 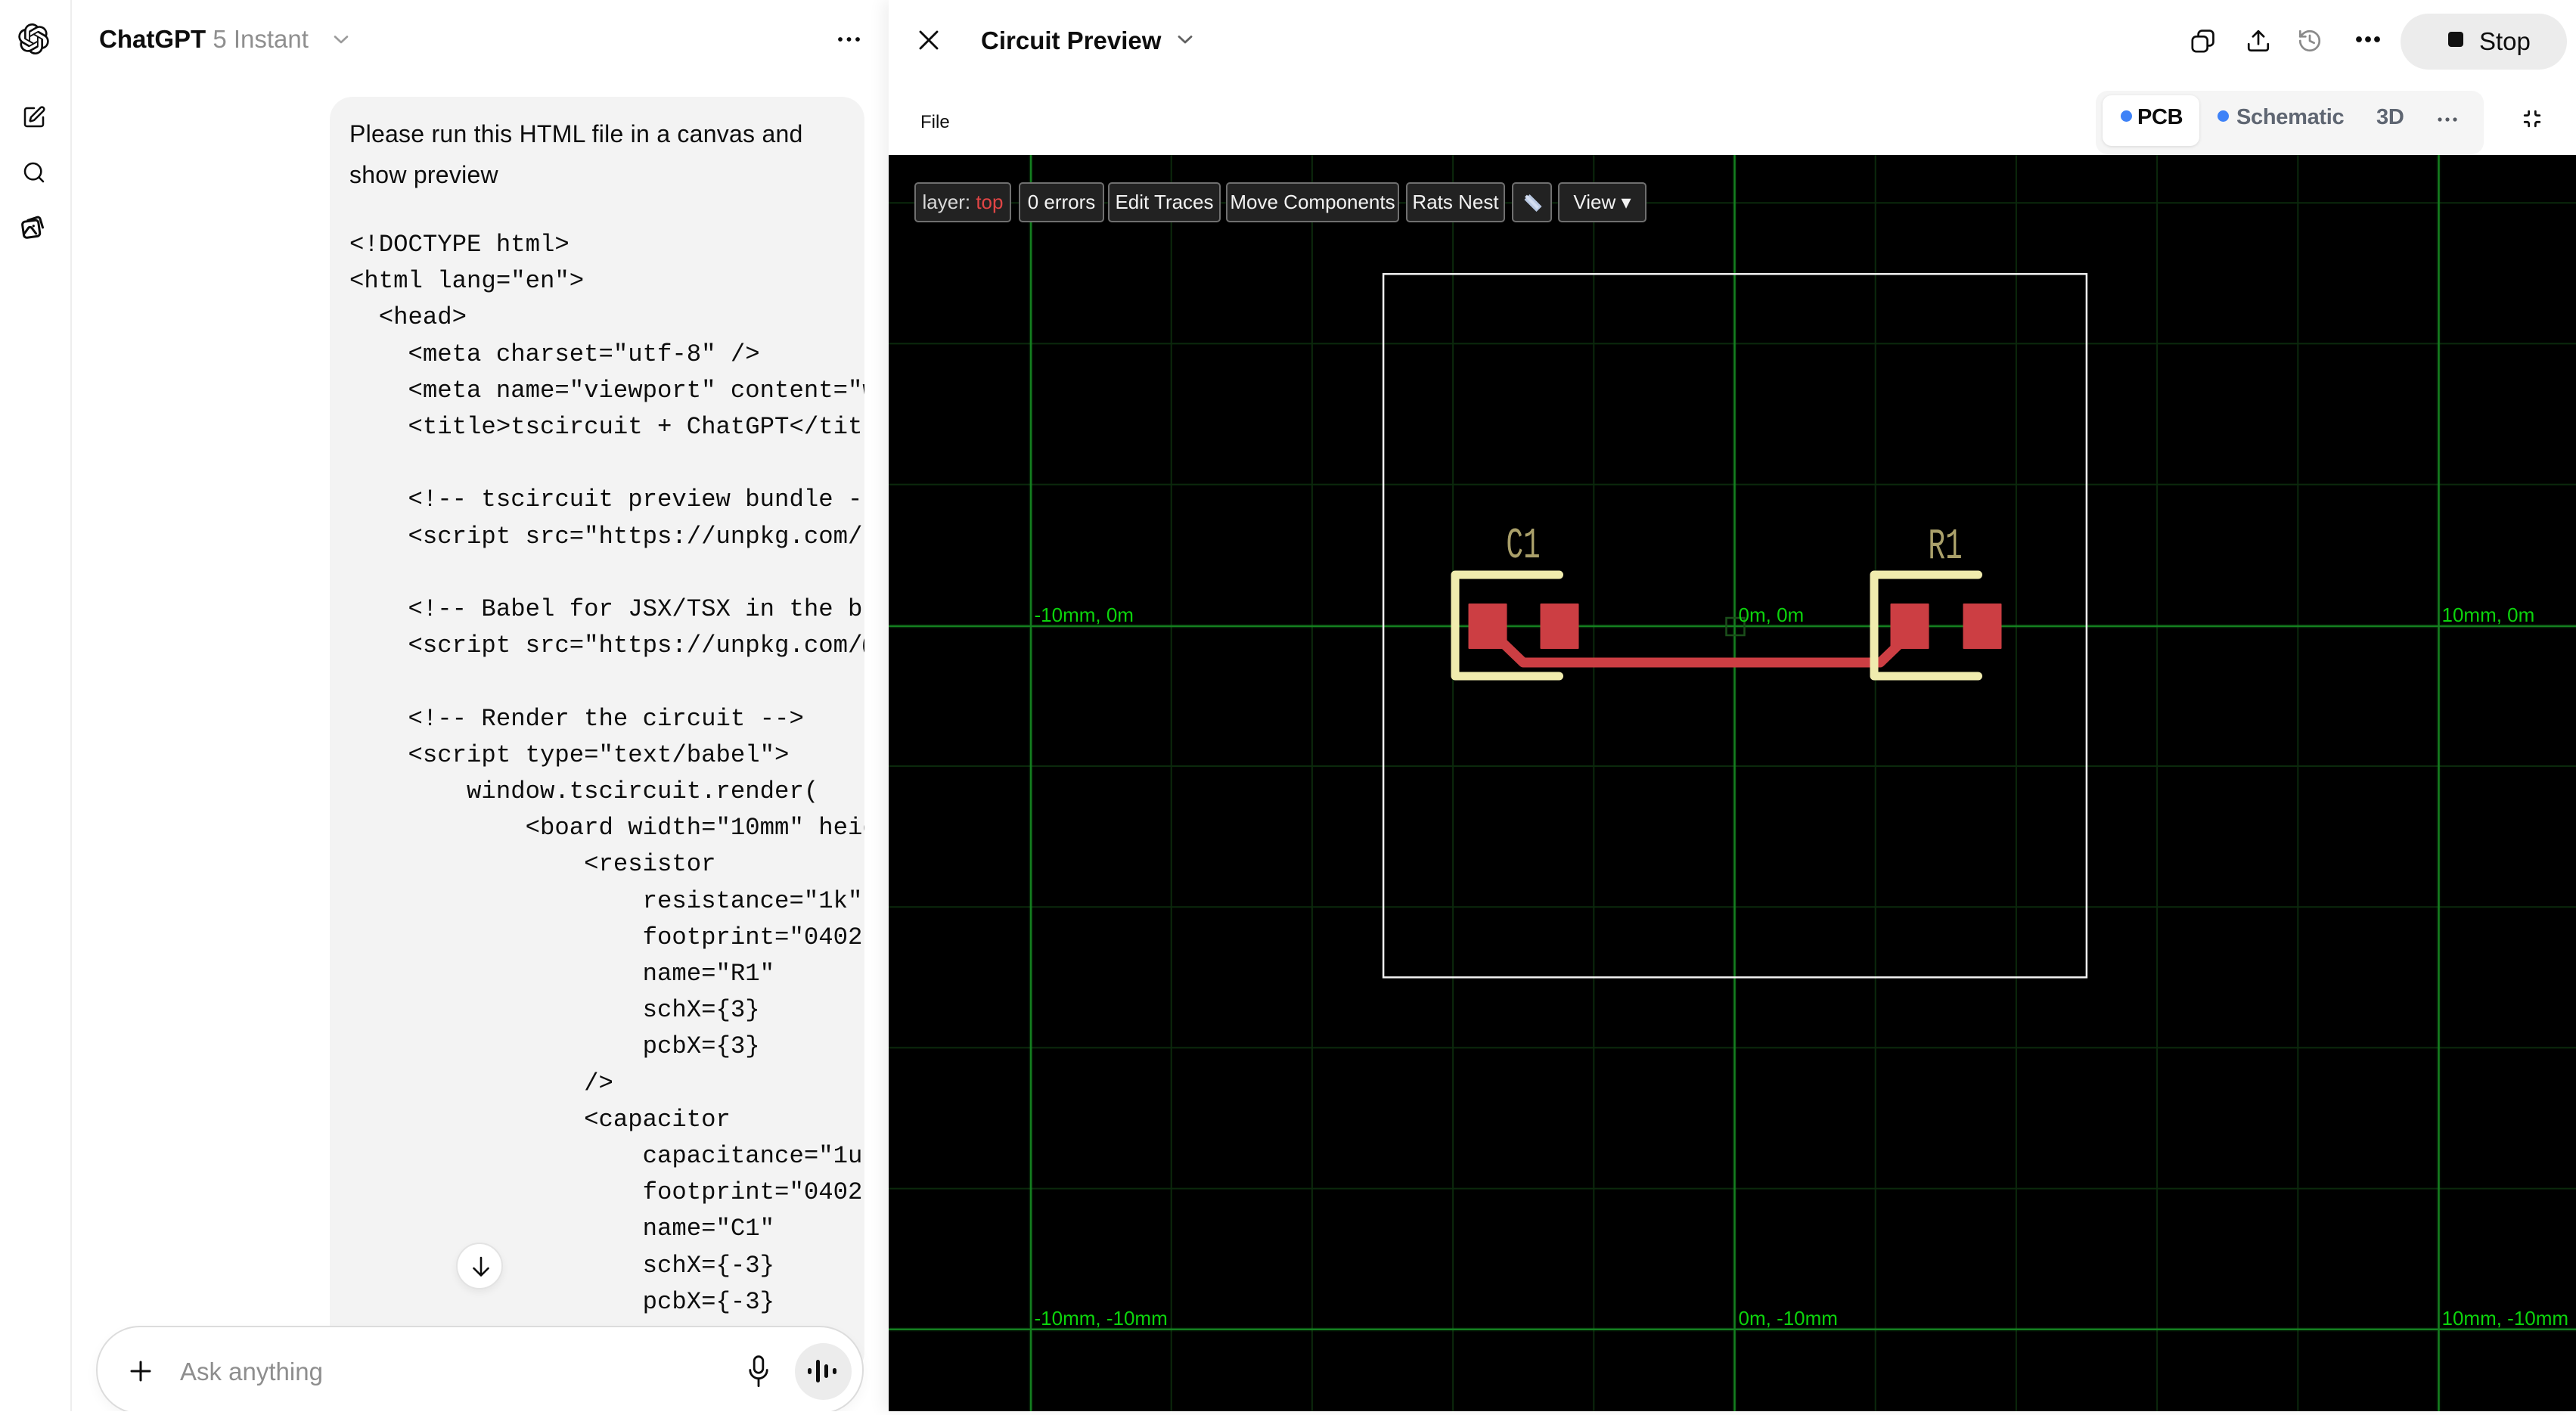 I want to click on svg-text: 10mm, -10mm, so click(x=2505, y=1318).